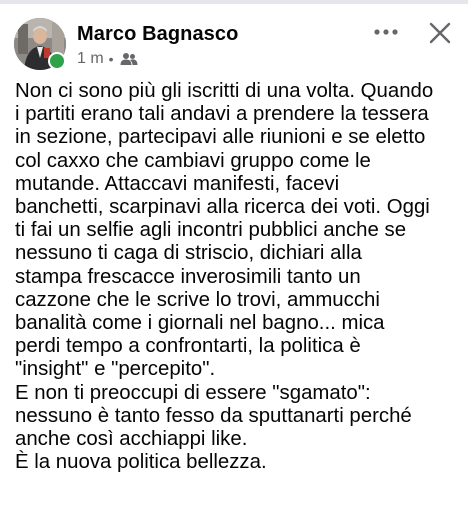 Image resolution: width=468 pixels, height=510 pixels. What do you see at coordinates (115, 369) in the screenshot?
I see `post-text-line: "insight" e "percepito".` at bounding box center [115, 369].